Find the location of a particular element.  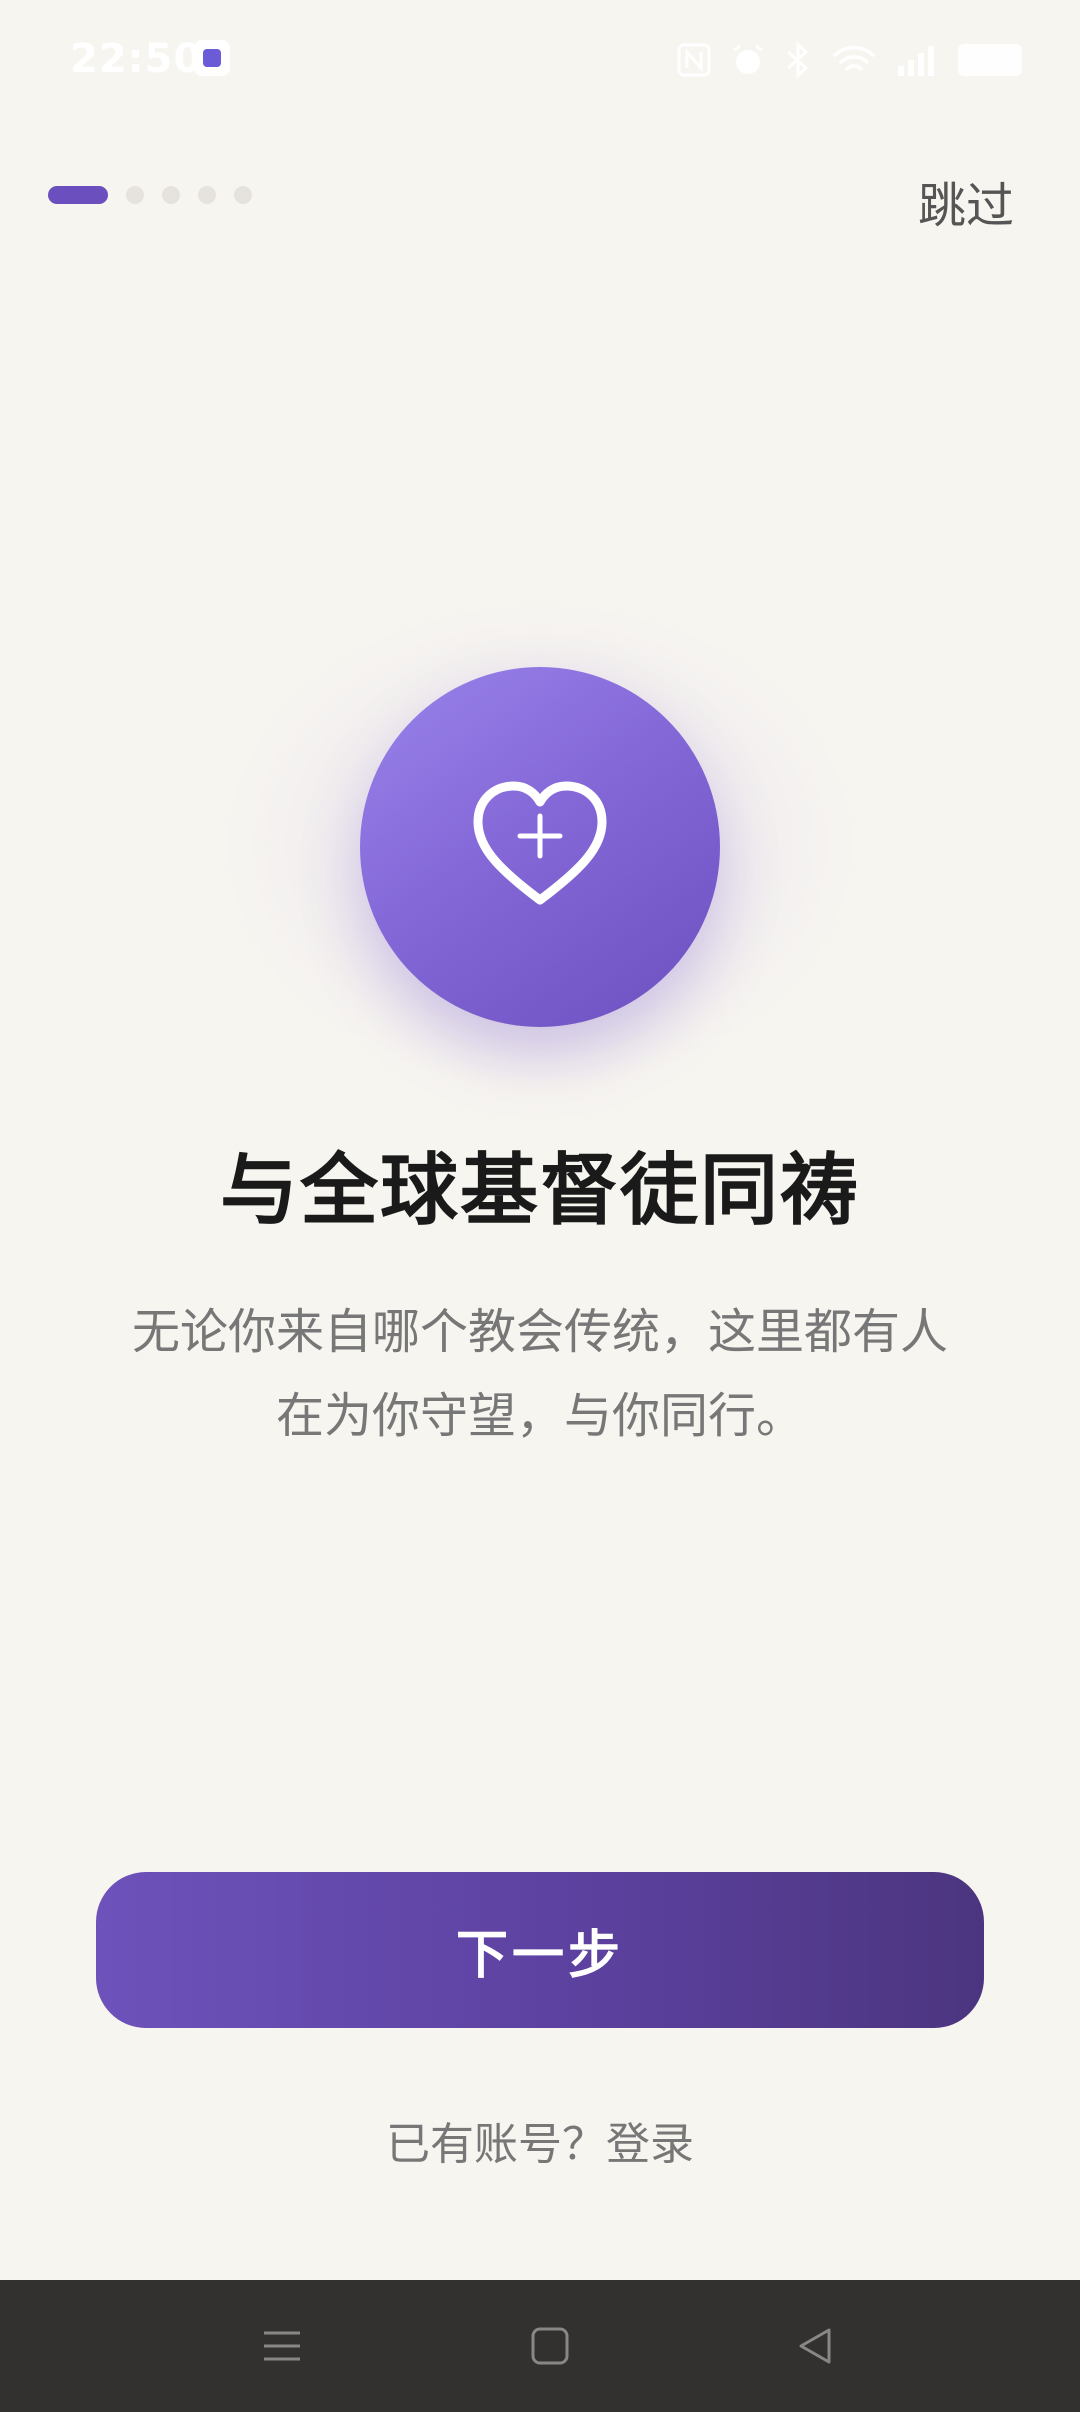

page-subtitle: 无论你来自哪个教会传统，这里都有人 在为你守望，与你同行。 is located at coordinates (540, 1374).